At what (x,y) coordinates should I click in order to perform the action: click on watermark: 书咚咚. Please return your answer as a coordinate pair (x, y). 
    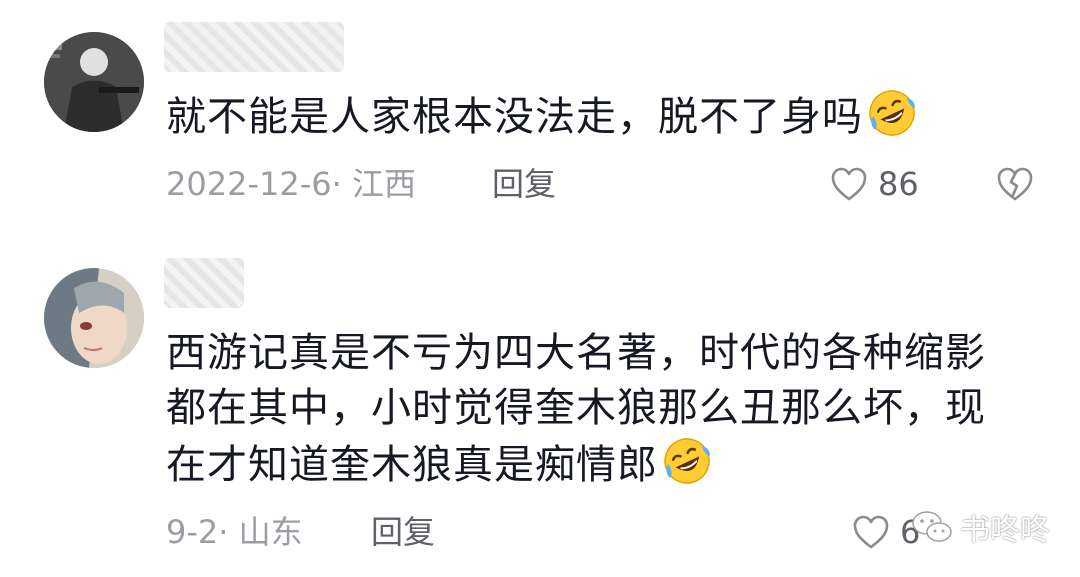
    Looking at the image, I should click on (980, 527).